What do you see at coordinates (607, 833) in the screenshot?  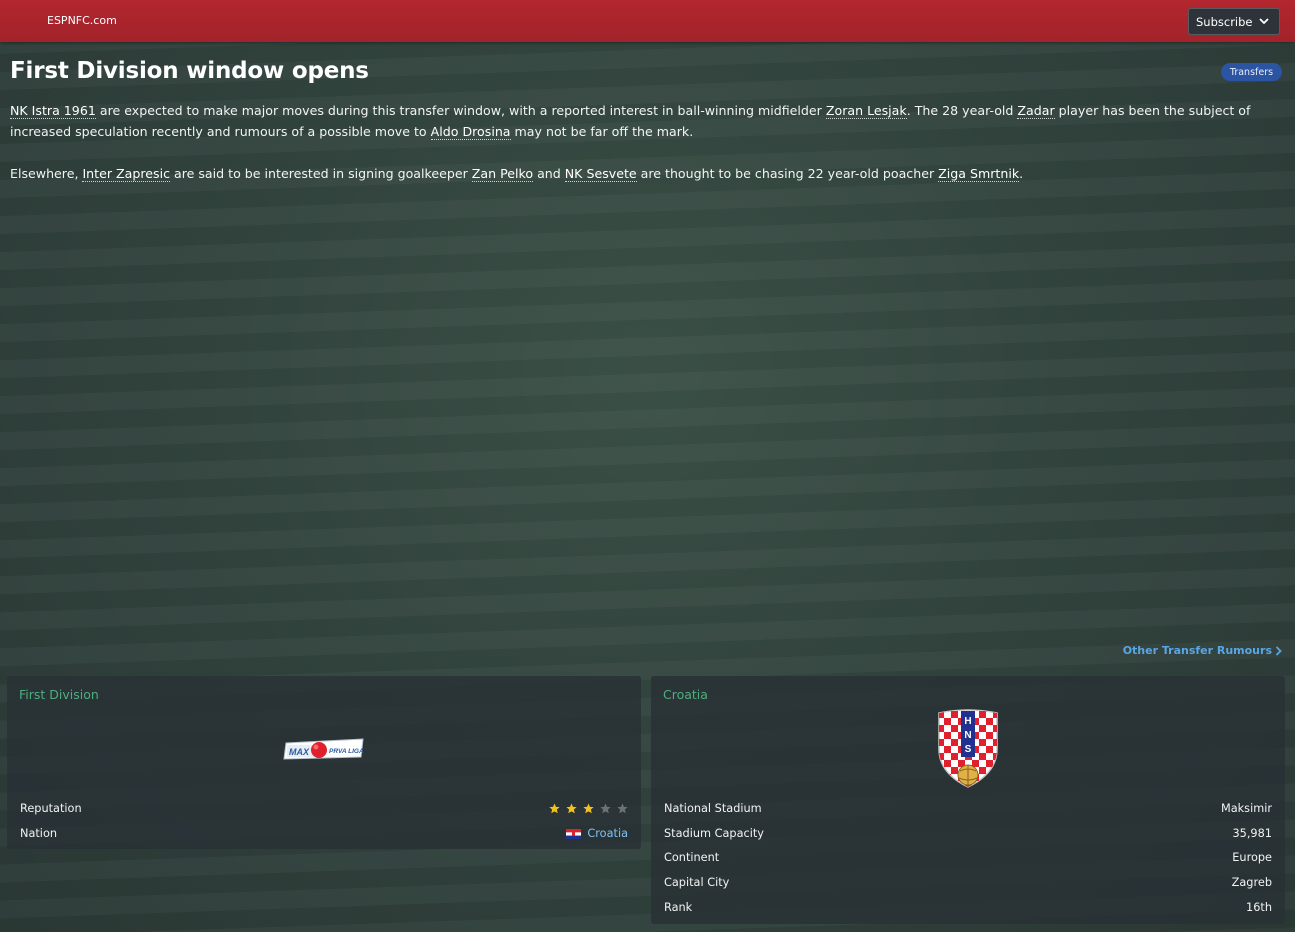 I see `nation-value: Croatia` at bounding box center [607, 833].